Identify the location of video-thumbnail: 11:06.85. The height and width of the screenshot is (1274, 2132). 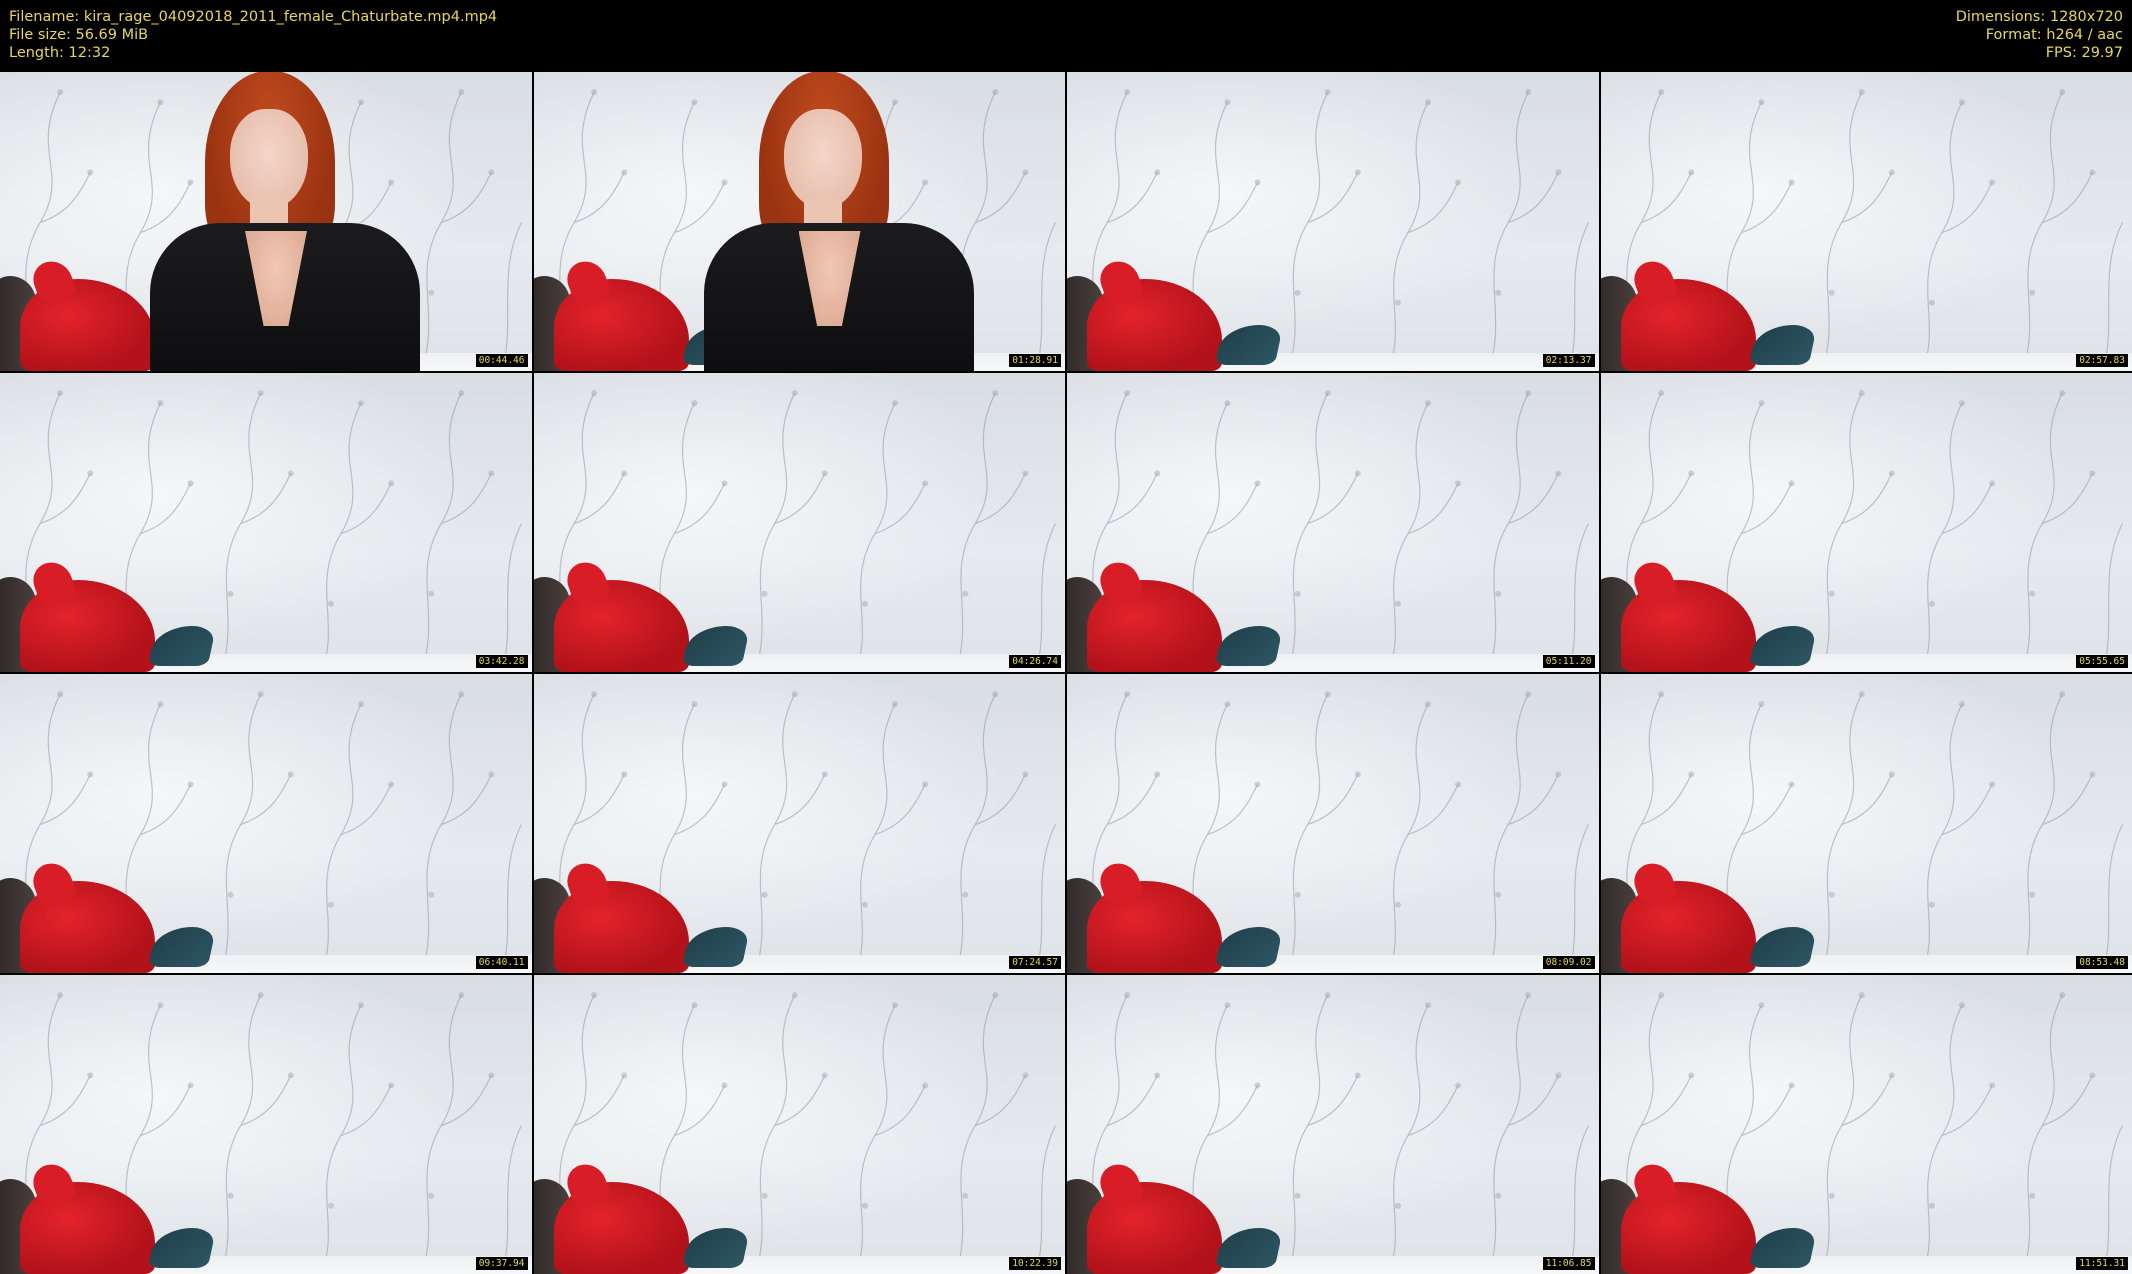
(1333, 1124).